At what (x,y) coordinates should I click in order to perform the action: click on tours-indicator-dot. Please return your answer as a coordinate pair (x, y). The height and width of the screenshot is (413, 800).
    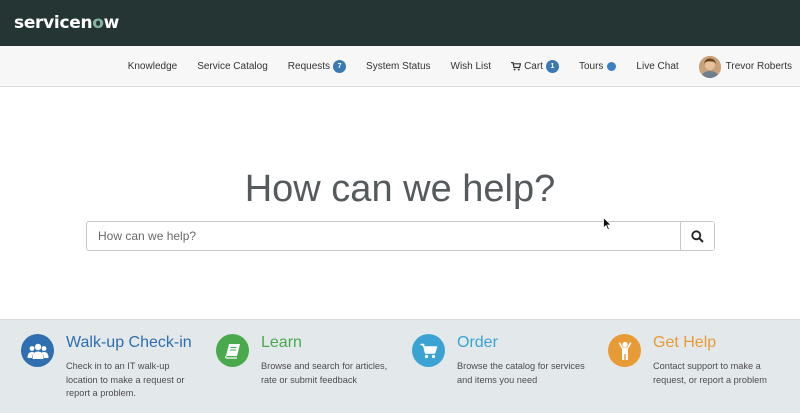
    Looking at the image, I should click on (612, 66).